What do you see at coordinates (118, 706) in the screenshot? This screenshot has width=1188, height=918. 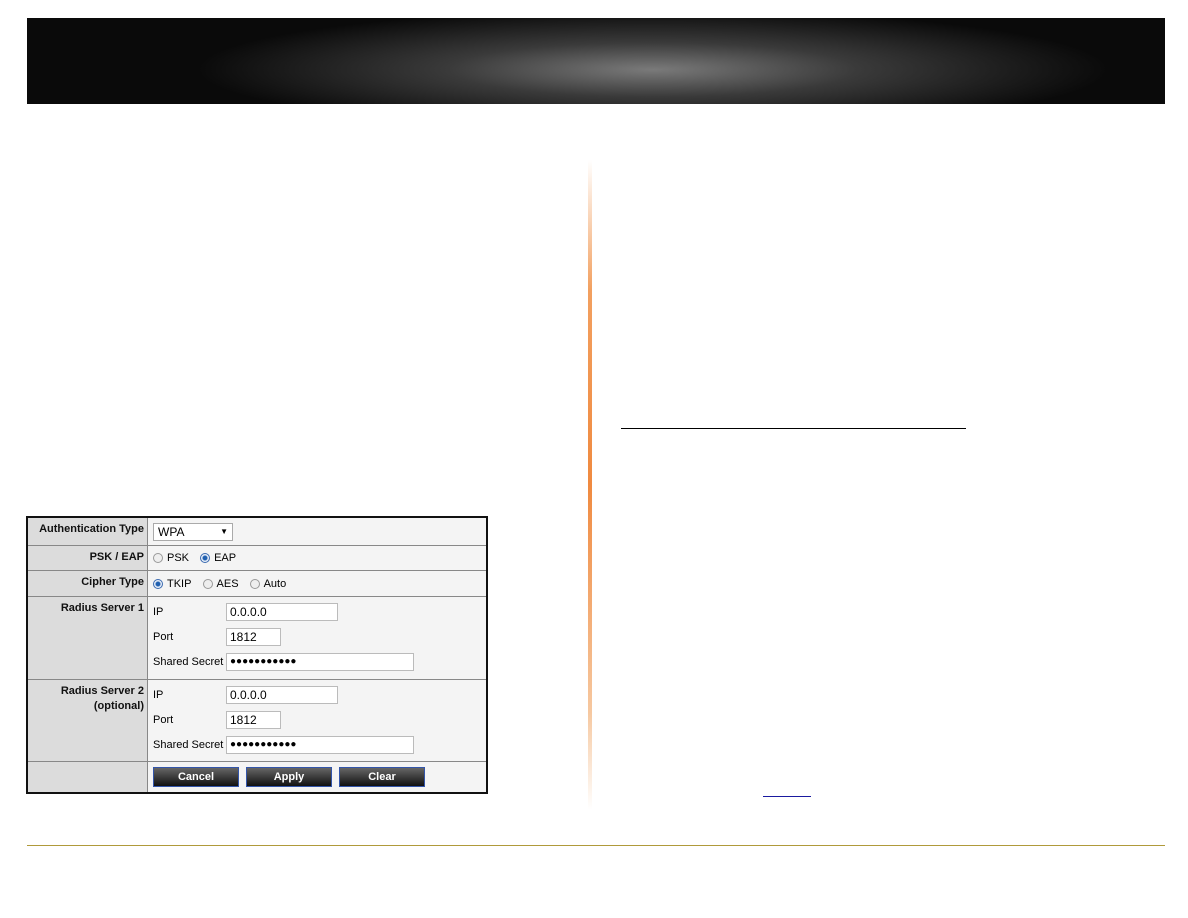 I see `radius2-optional-label: (optional)` at bounding box center [118, 706].